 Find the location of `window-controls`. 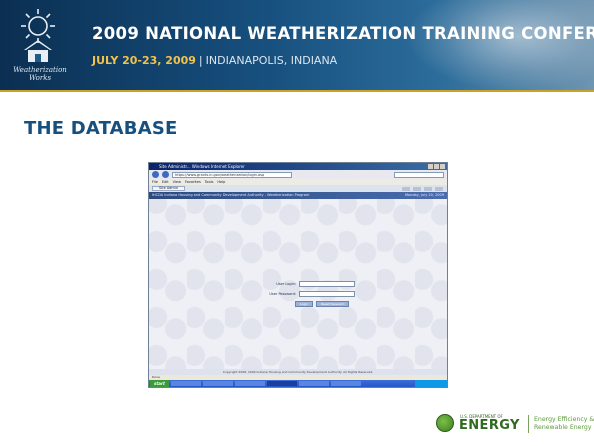

window-controls is located at coordinates (436, 166).